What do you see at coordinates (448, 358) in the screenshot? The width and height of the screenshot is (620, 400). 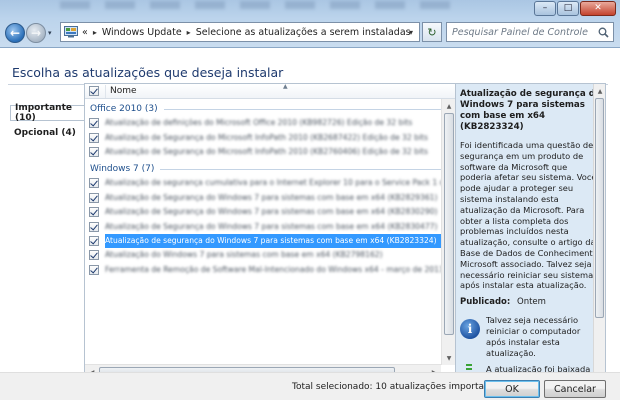 I see `scroll-down-icon: ▼` at bounding box center [448, 358].